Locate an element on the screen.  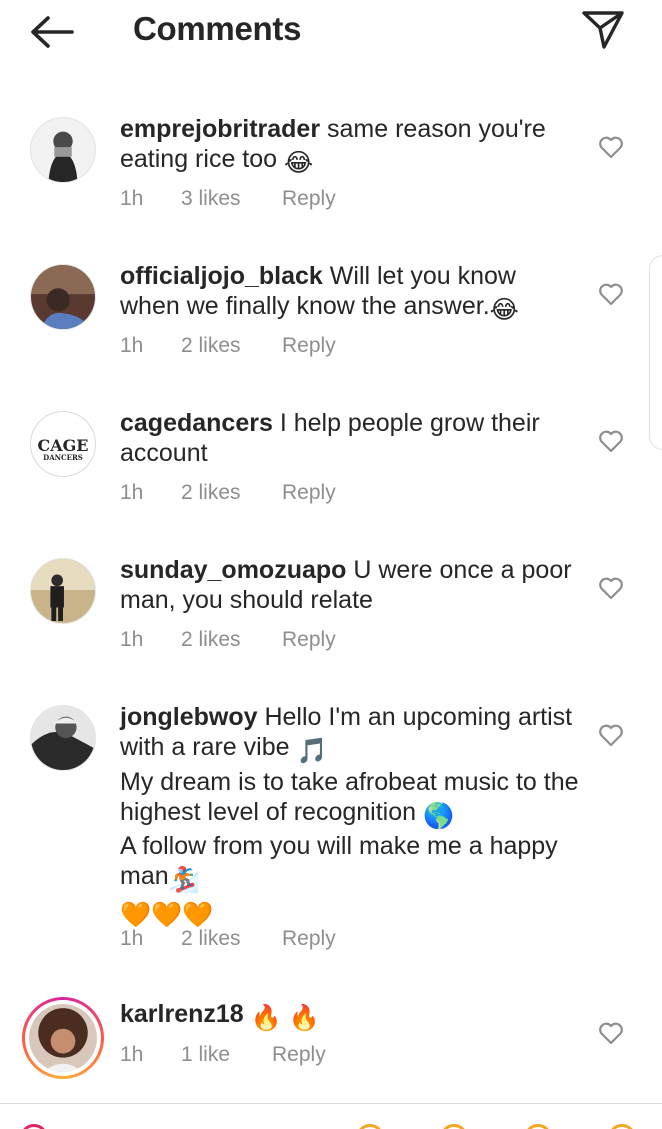
orange-heart-icon: 🧡🧡🧡 is located at coordinates (167, 914).